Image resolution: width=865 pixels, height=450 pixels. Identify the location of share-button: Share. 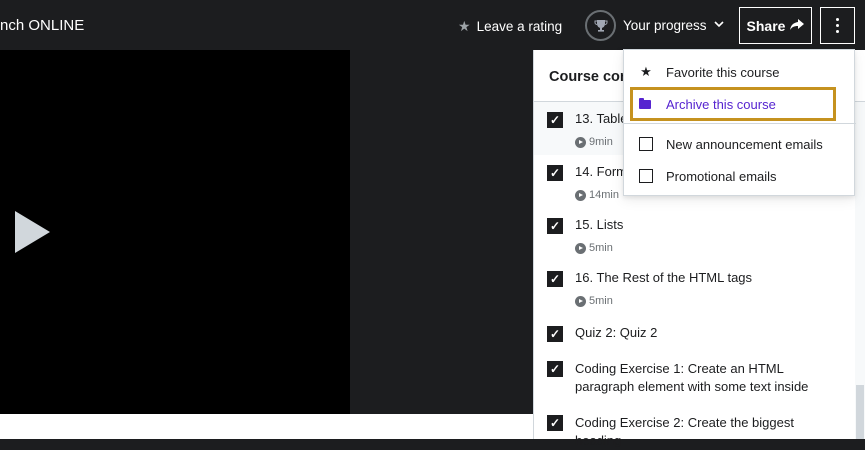
(775, 25).